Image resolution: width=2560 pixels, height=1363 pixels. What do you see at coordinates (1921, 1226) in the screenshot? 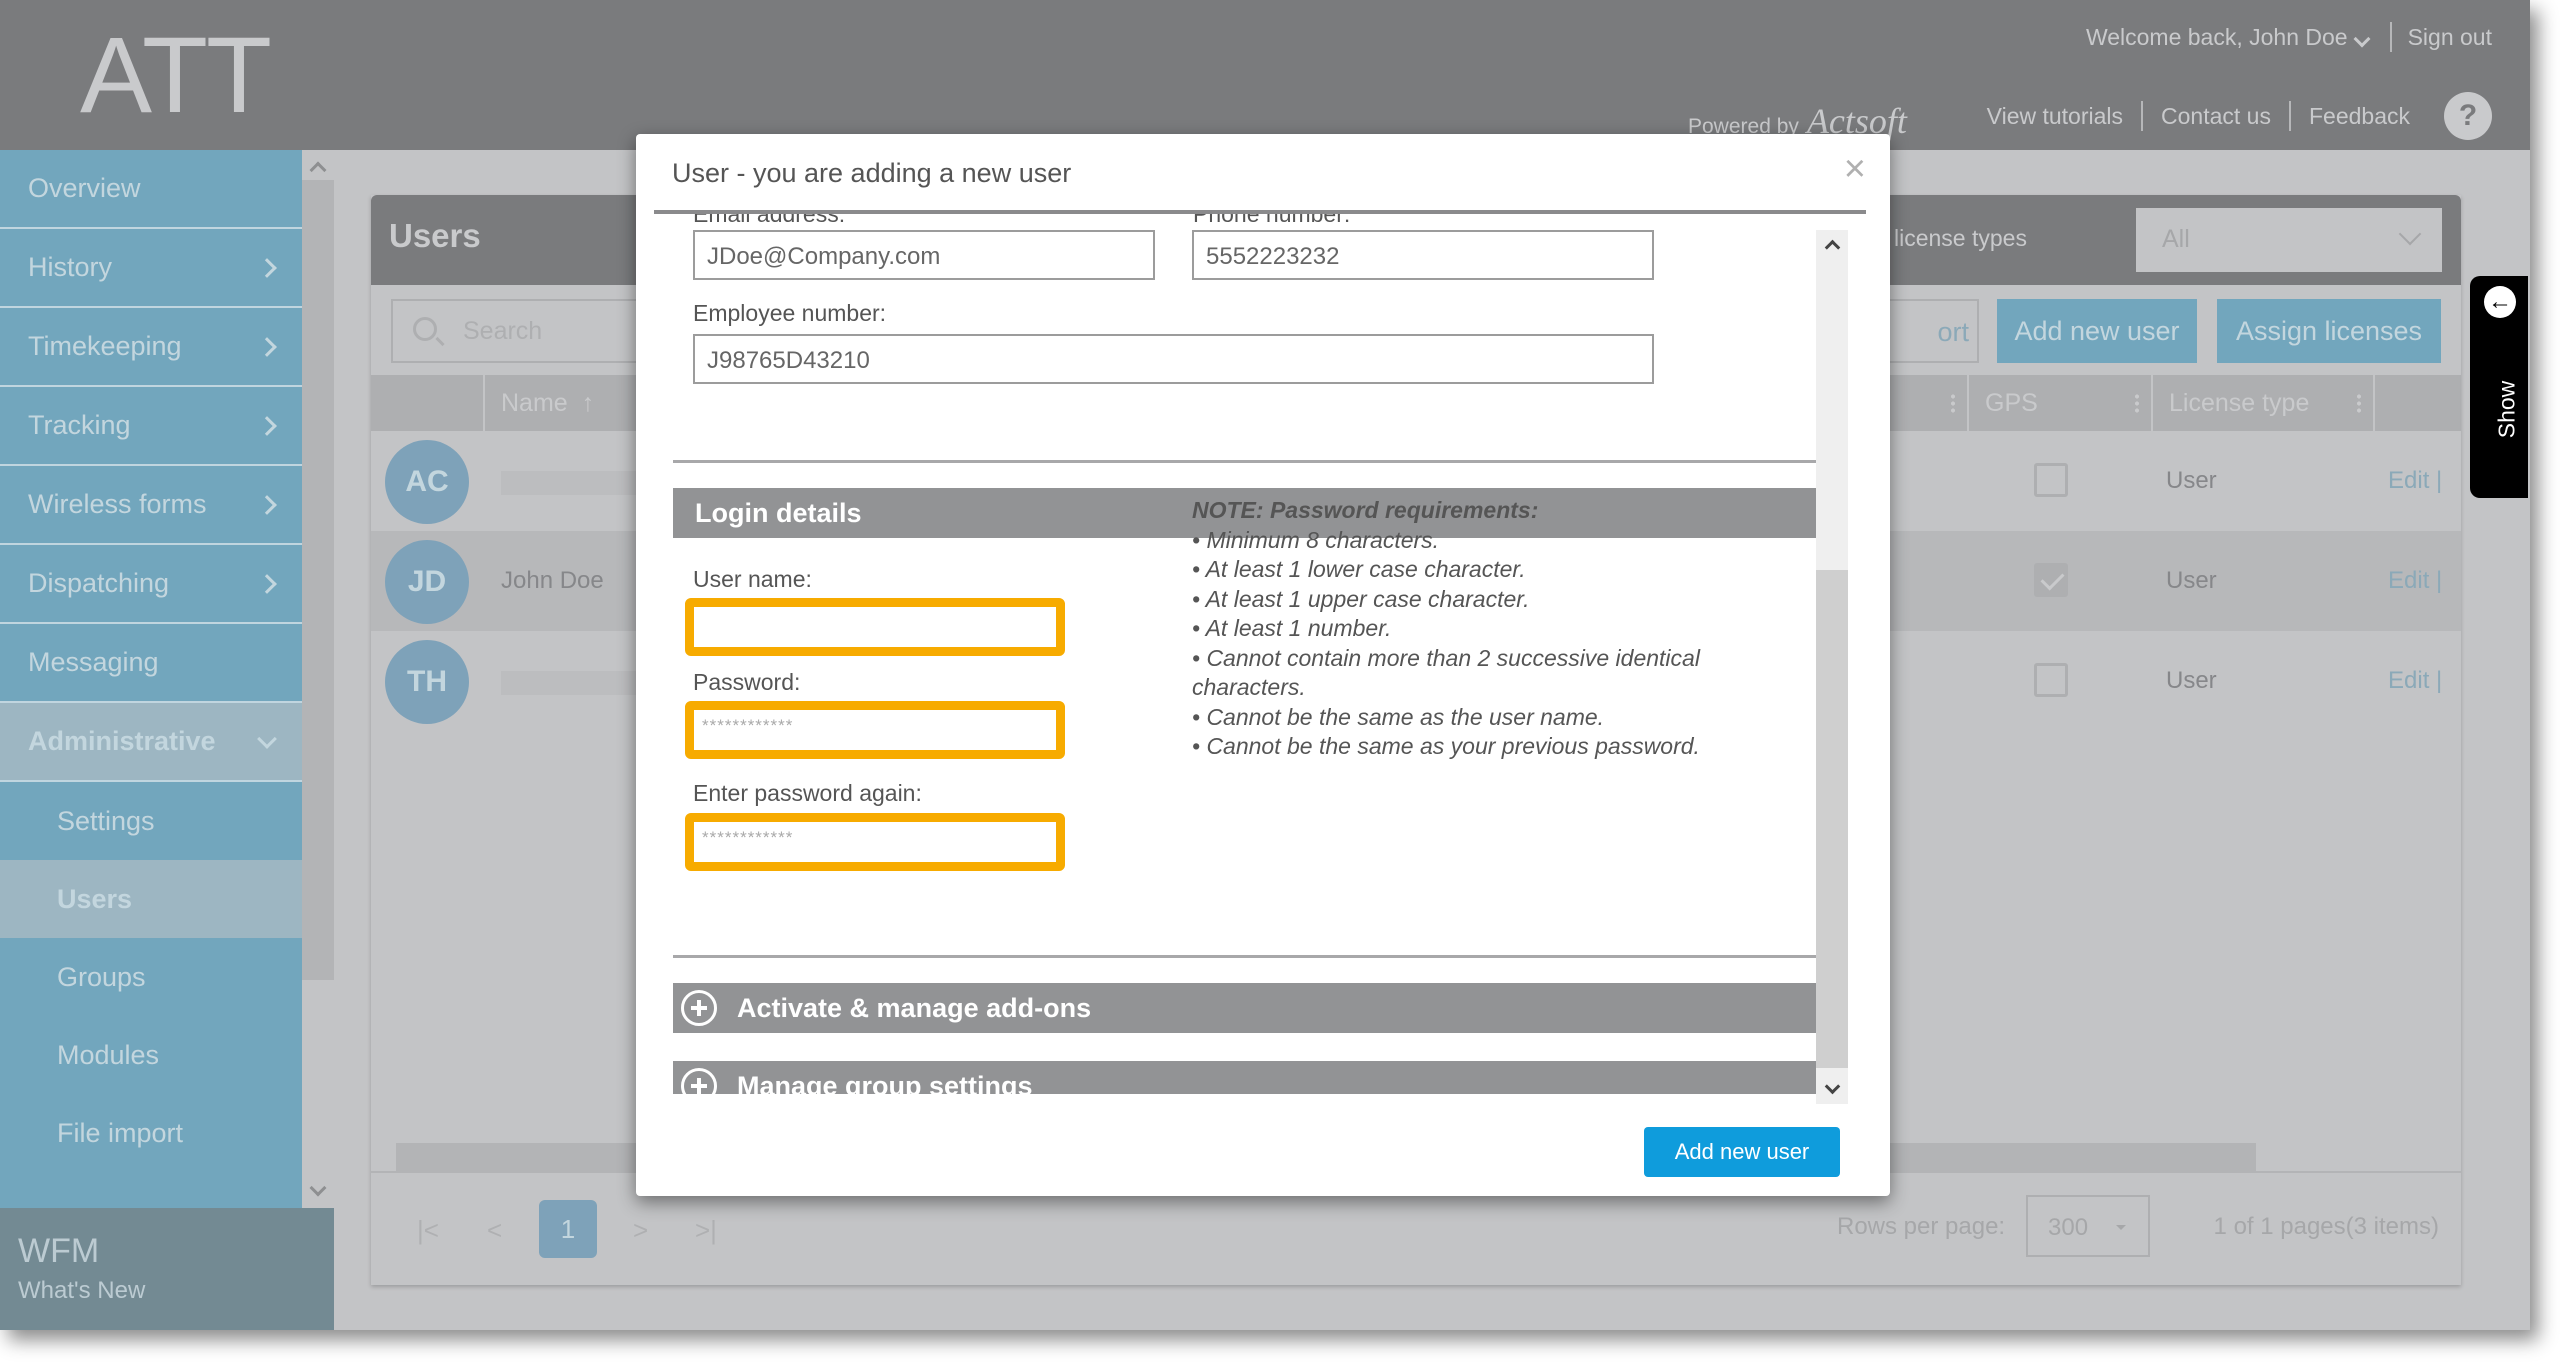
I see `rows-per-page-label: Rows per page:` at bounding box center [1921, 1226].